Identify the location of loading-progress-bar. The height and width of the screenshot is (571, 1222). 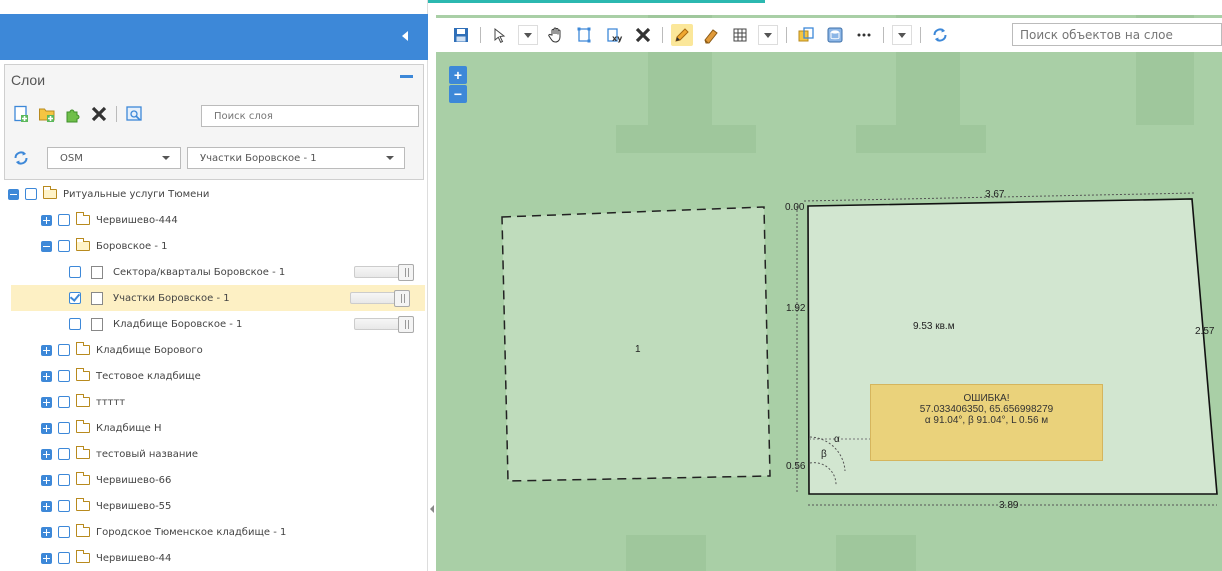
(576, 1).